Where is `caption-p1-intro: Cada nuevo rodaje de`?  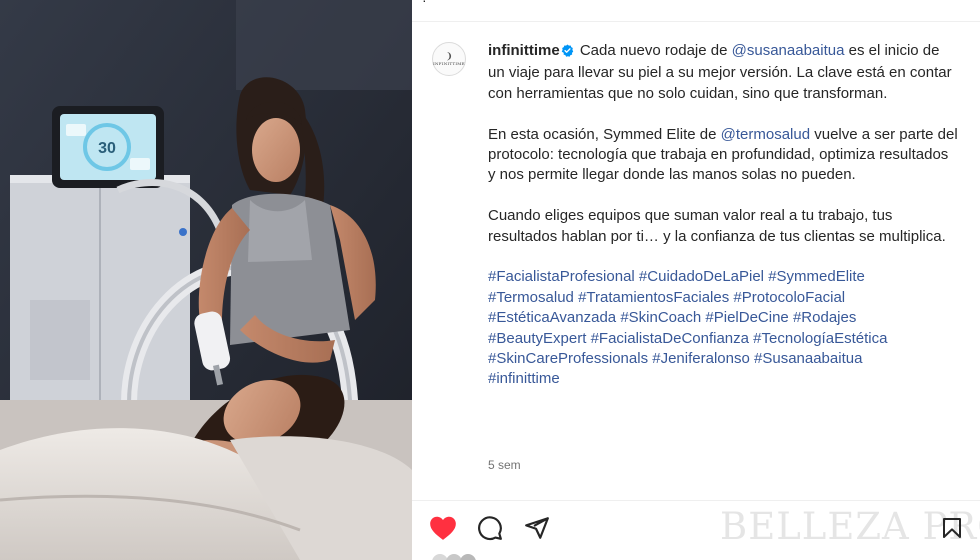 caption-p1-intro: Cada nuevo rodaje de is located at coordinates (655, 50).